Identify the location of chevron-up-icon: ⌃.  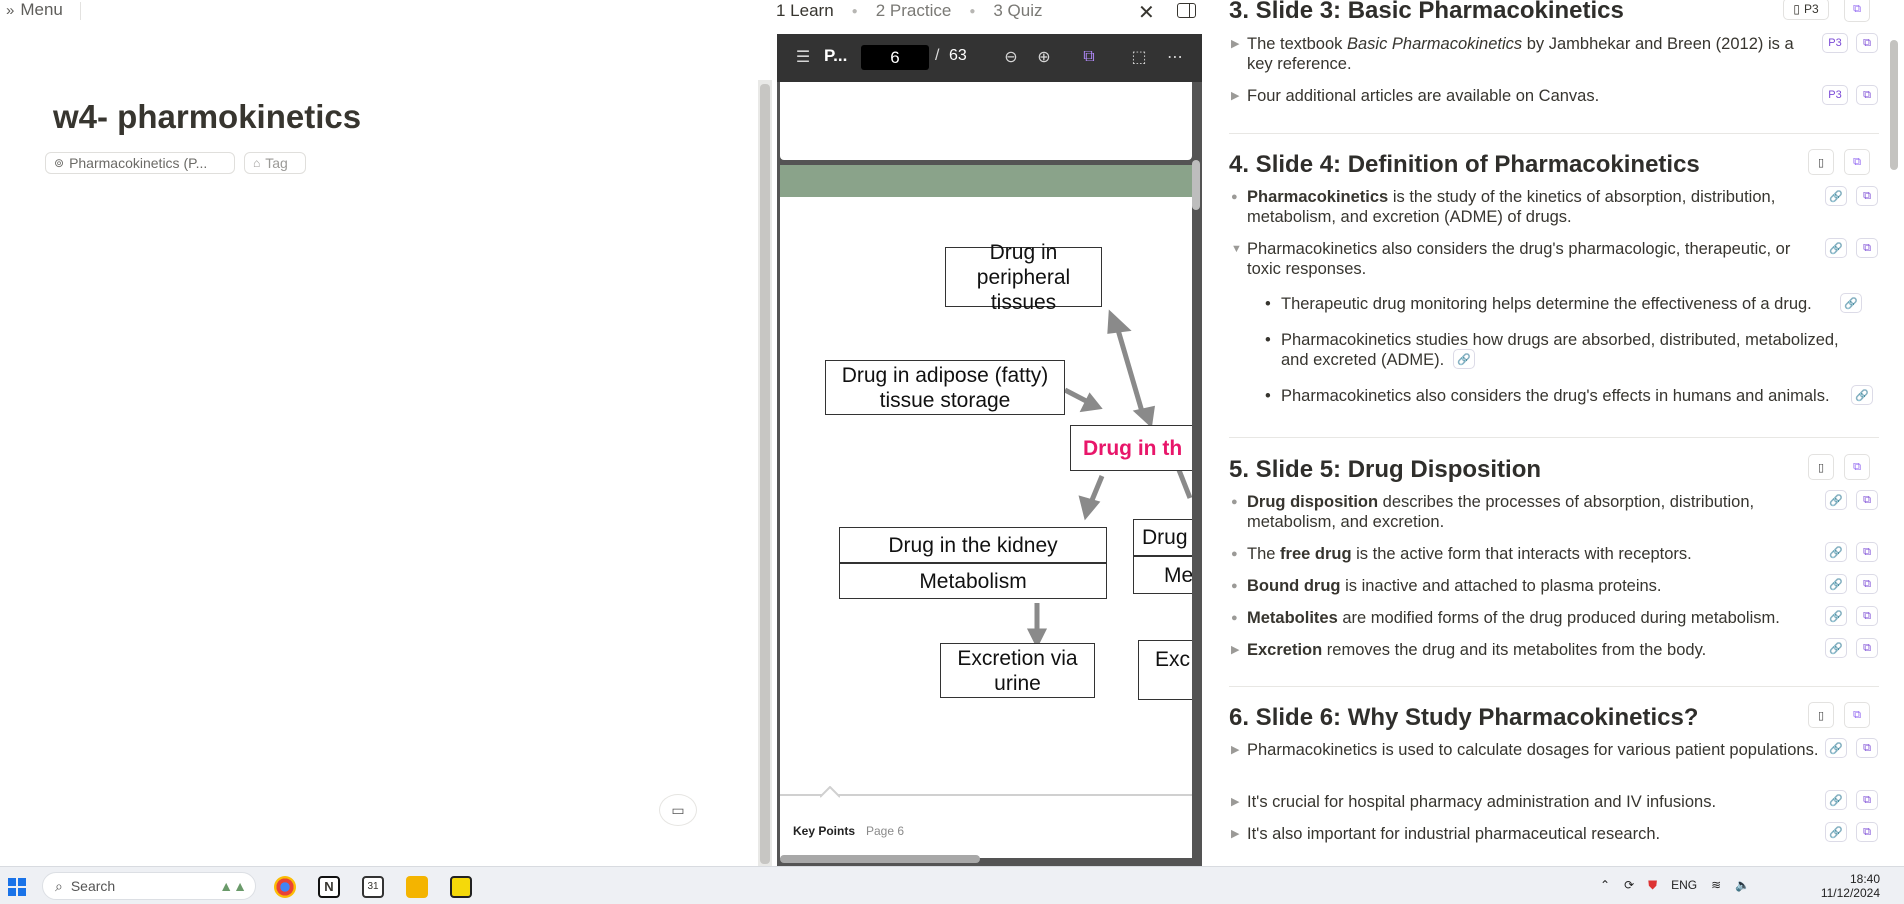
(1605, 885).